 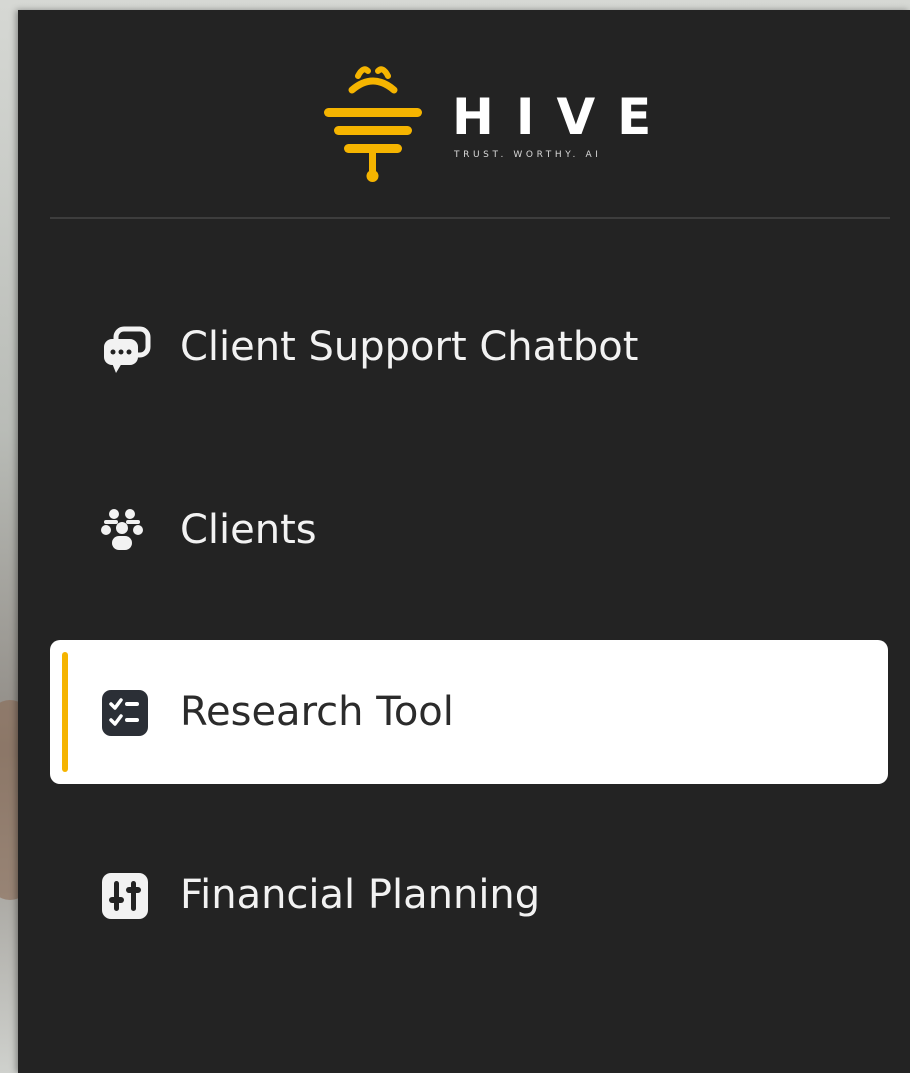 What do you see at coordinates (528, 155) in the screenshot?
I see `brand-tagline: TRUST. WORTHY. AI` at bounding box center [528, 155].